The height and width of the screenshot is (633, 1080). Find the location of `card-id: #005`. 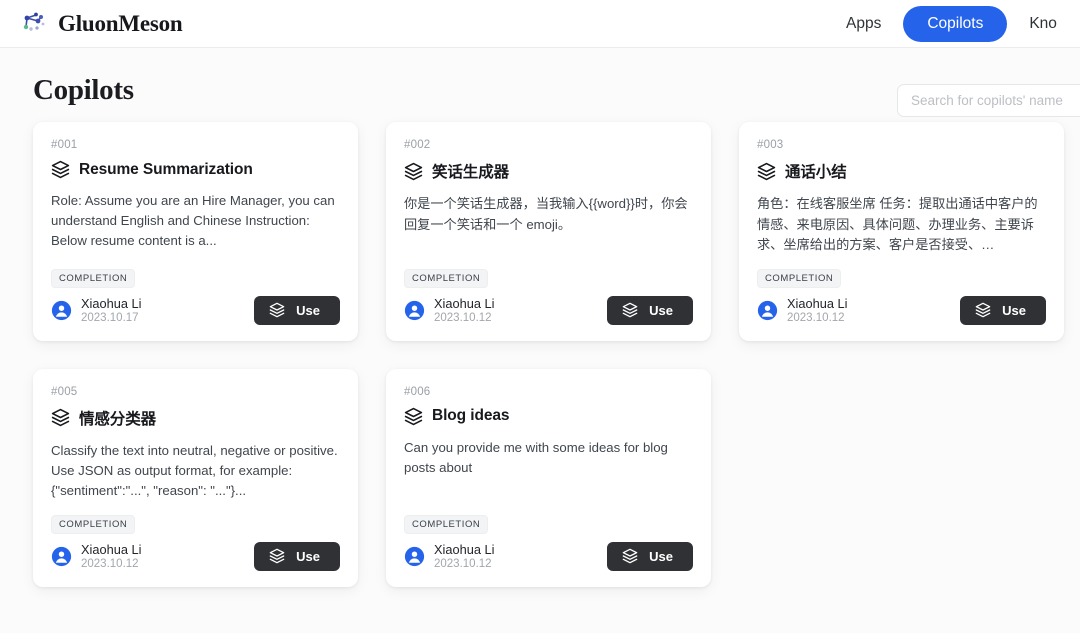

card-id: #005 is located at coordinates (64, 391).